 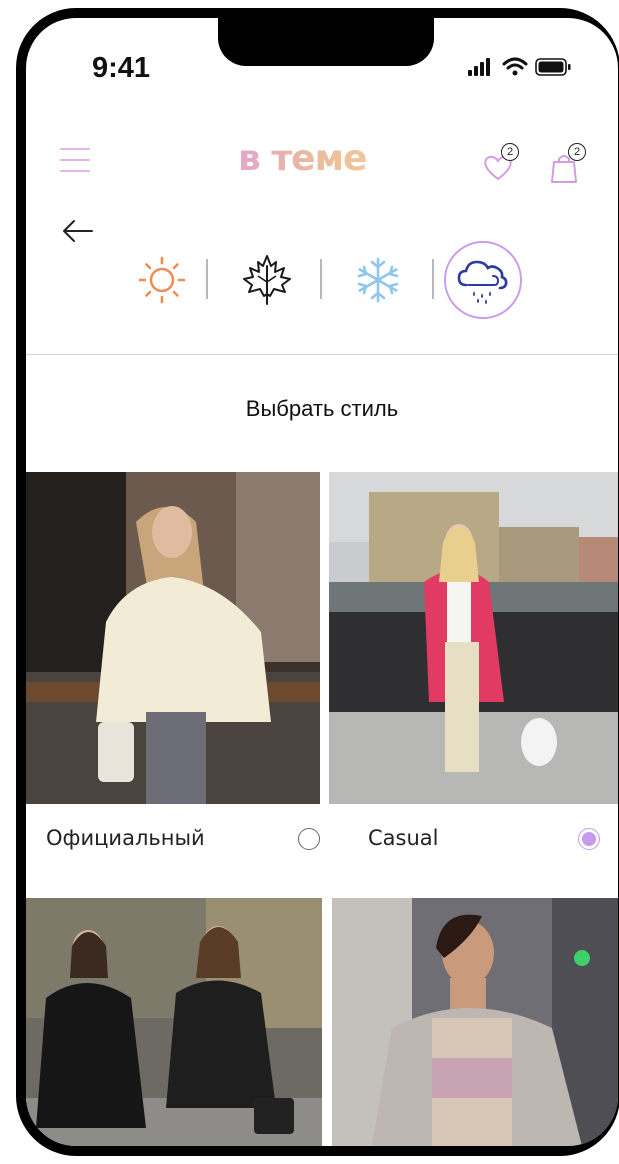 I want to click on snowflake-icon, so click(x=378, y=280).